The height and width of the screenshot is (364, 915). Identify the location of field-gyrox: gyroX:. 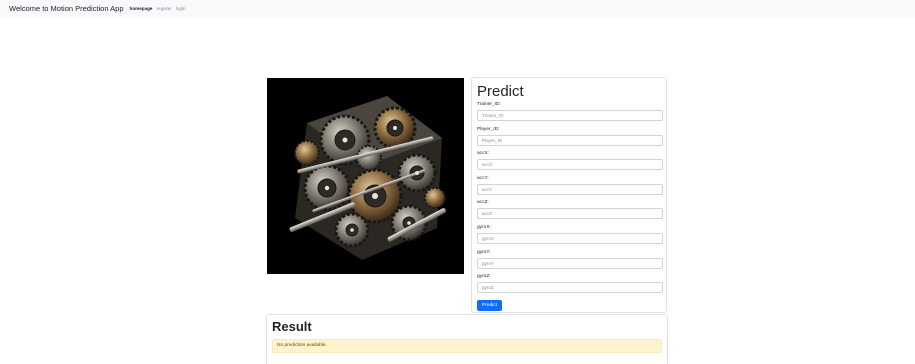
(570, 237).